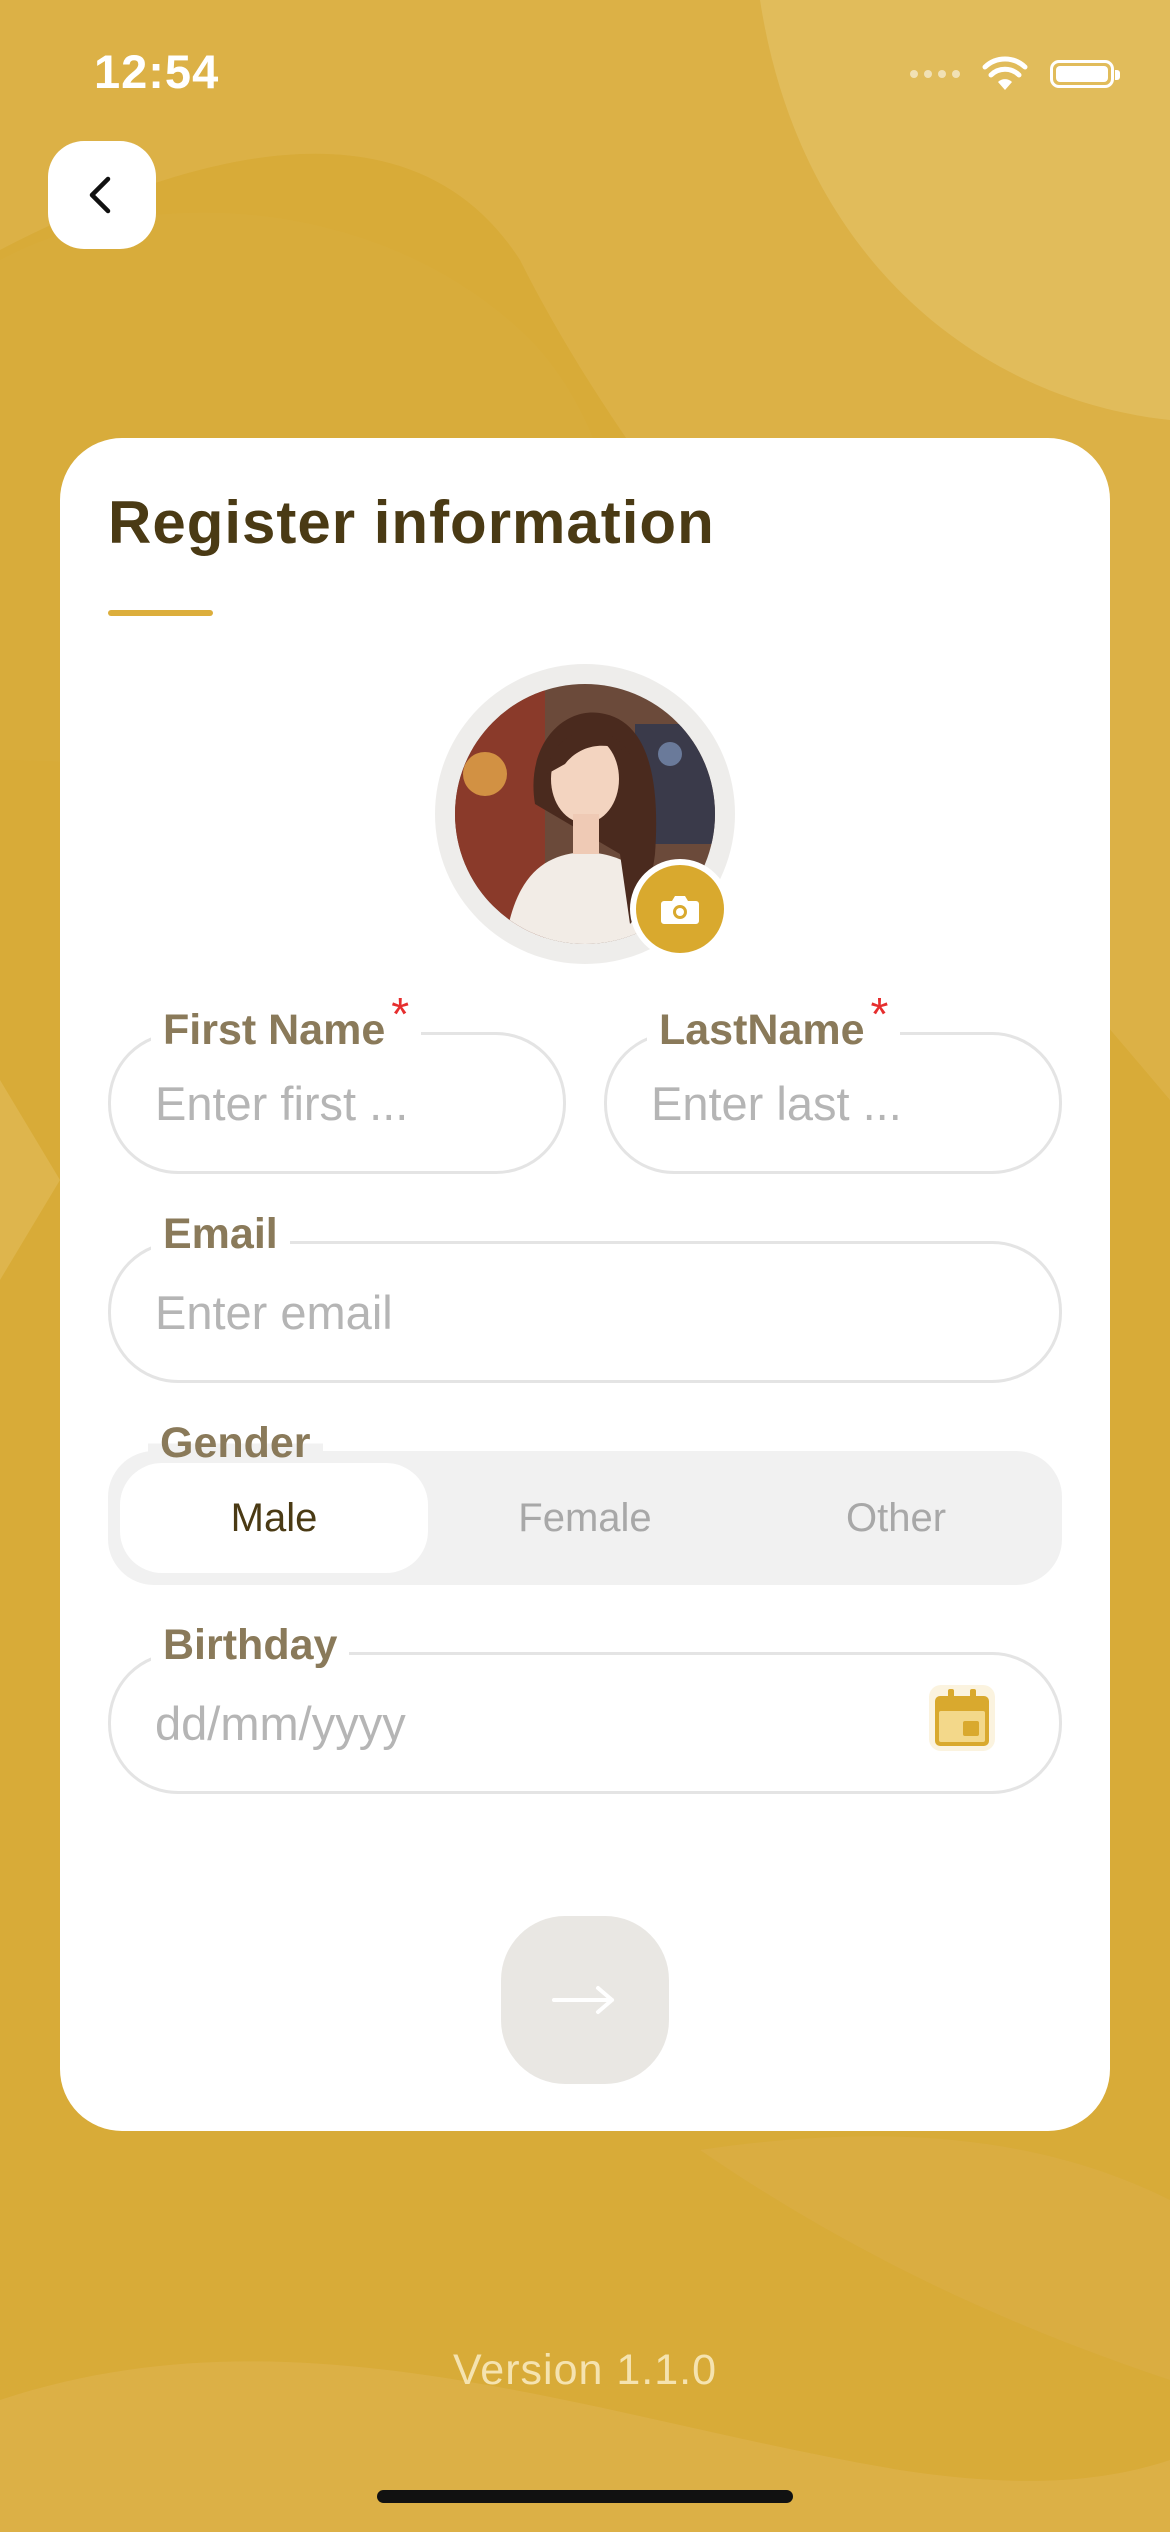 The width and height of the screenshot is (1170, 2532). What do you see at coordinates (527, 1723) in the screenshot?
I see `birthday-input` at bounding box center [527, 1723].